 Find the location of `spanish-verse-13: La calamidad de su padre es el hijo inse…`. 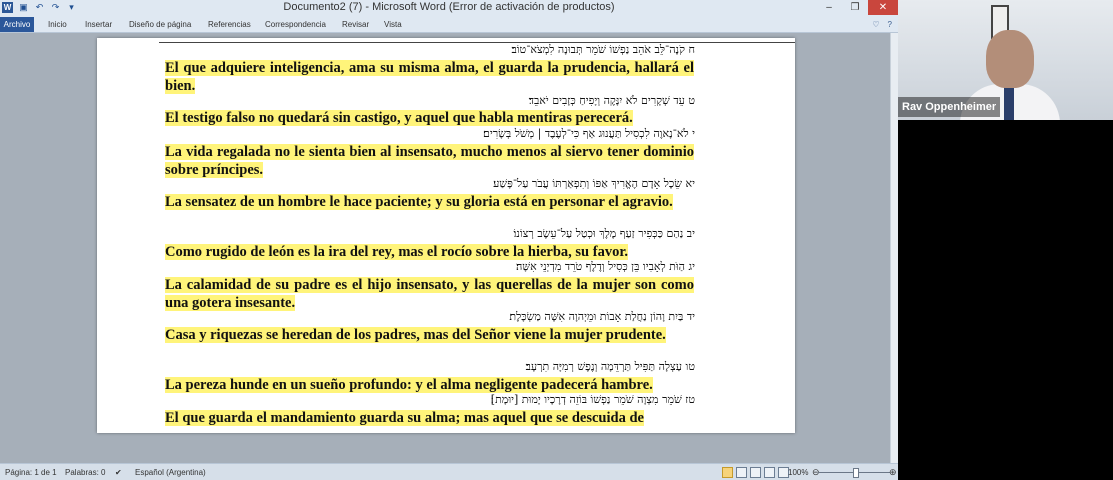

spanish-verse-13: La calamidad de su padre es el hijo inse… is located at coordinates (429, 294).